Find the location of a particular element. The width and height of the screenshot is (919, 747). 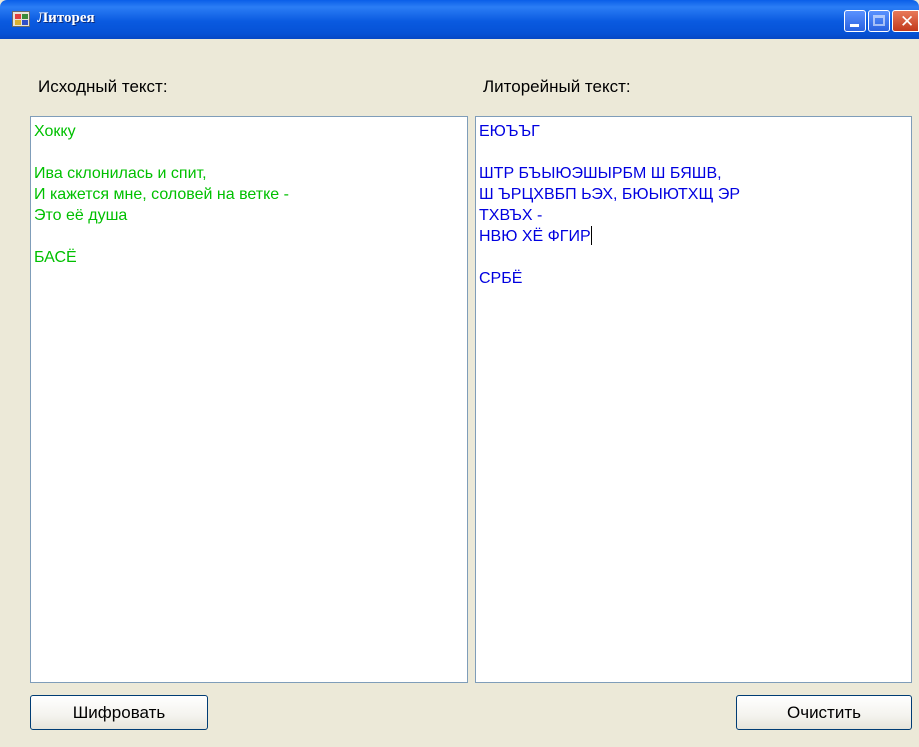

minimize-icon is located at coordinates (854, 25).